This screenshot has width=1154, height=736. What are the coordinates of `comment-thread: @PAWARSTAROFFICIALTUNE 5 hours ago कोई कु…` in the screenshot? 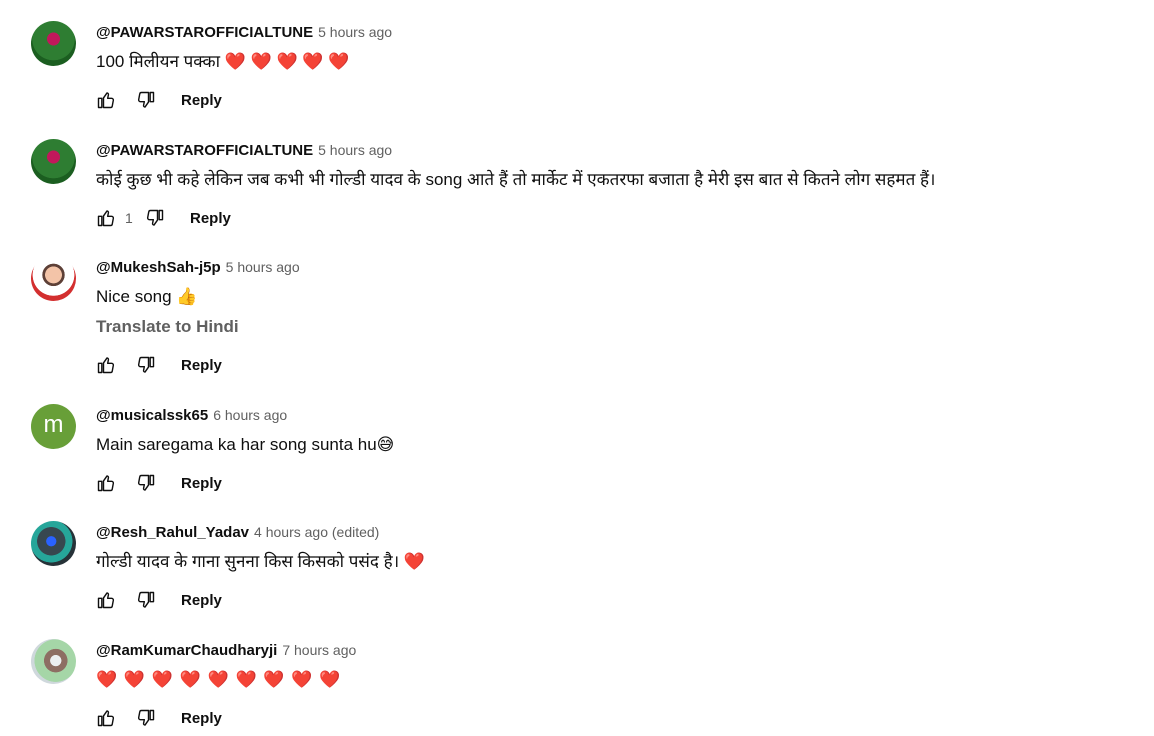 It's located at (577, 194).